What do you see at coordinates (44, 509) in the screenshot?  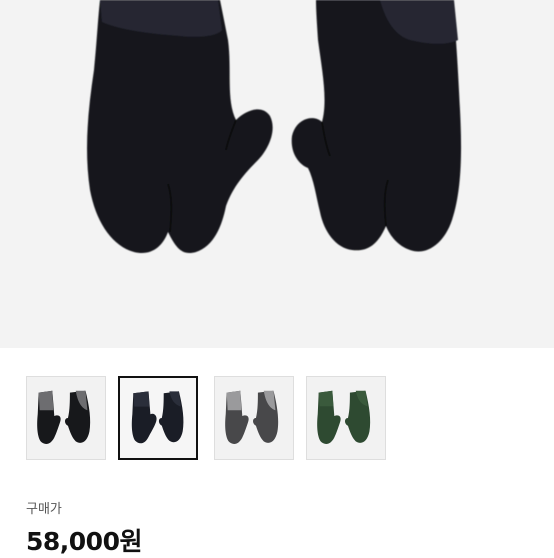 I see `price-label: 구매가` at bounding box center [44, 509].